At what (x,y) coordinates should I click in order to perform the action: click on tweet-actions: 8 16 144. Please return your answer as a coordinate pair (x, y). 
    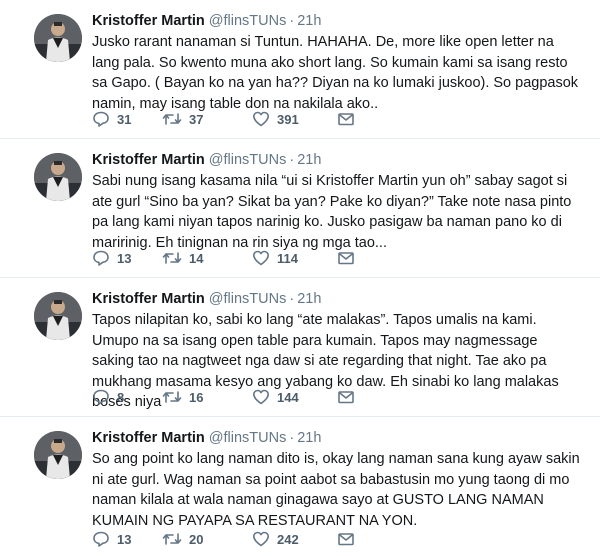
    Looking at the image, I should click on (224, 397).